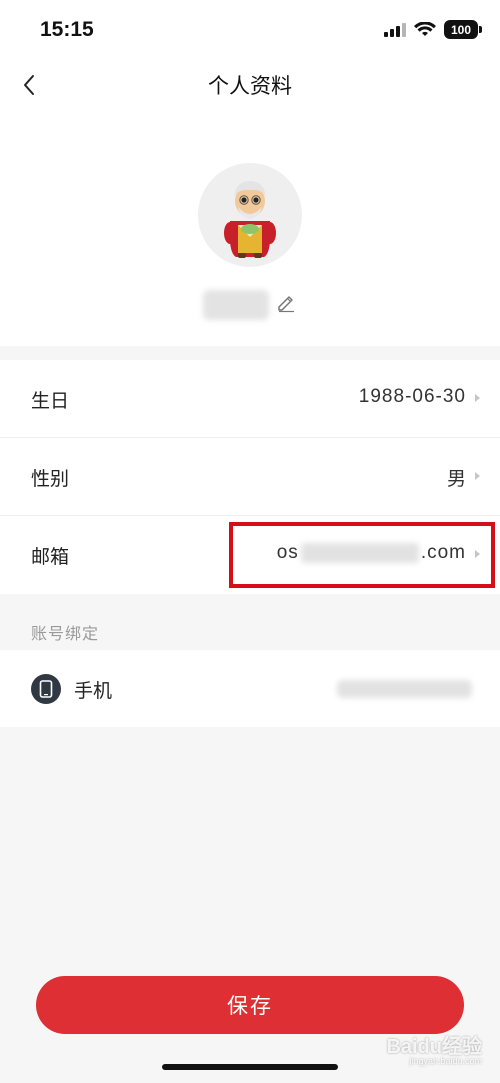 The height and width of the screenshot is (1083, 500). I want to click on phone-number-blurred, so click(404, 689).